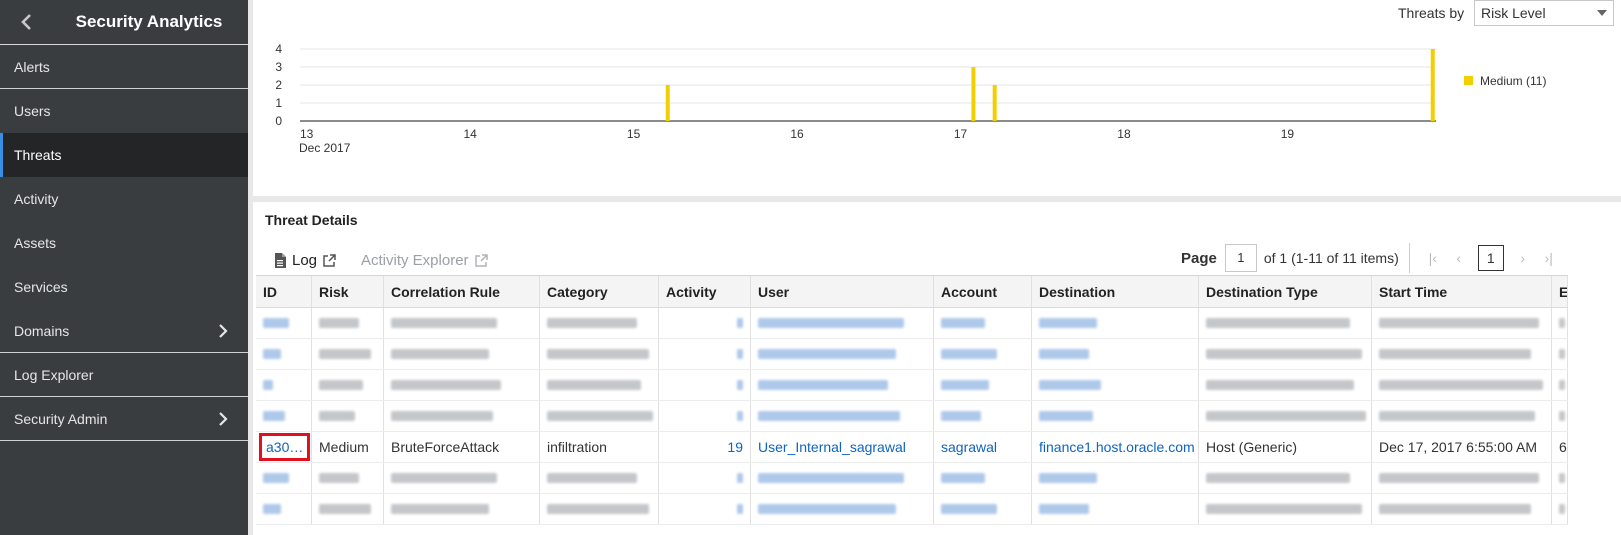 The image size is (1621, 535). Describe the element at coordinates (124, 331) in the screenshot. I see `sidebar-item-domains: Domains` at that location.